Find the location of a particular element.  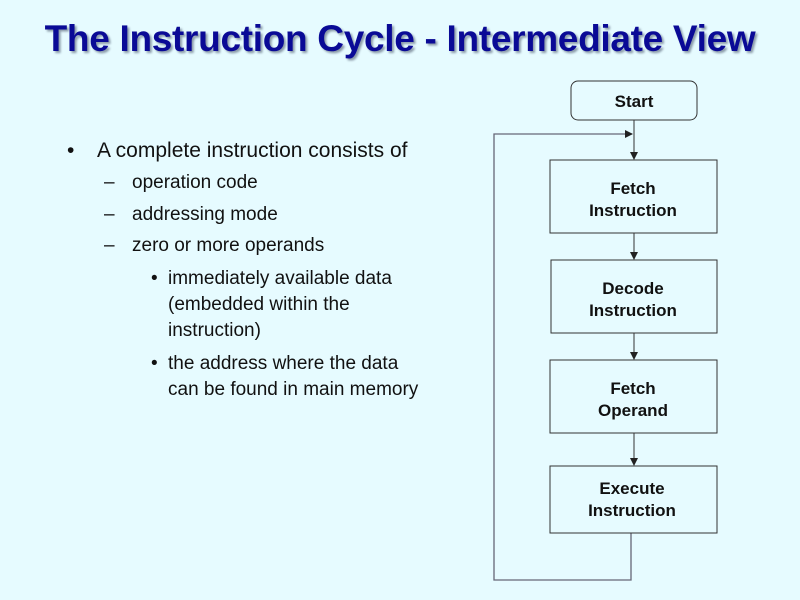

step-fetch-instruction: Fetch Instruction is located at coordinates (633, 196).